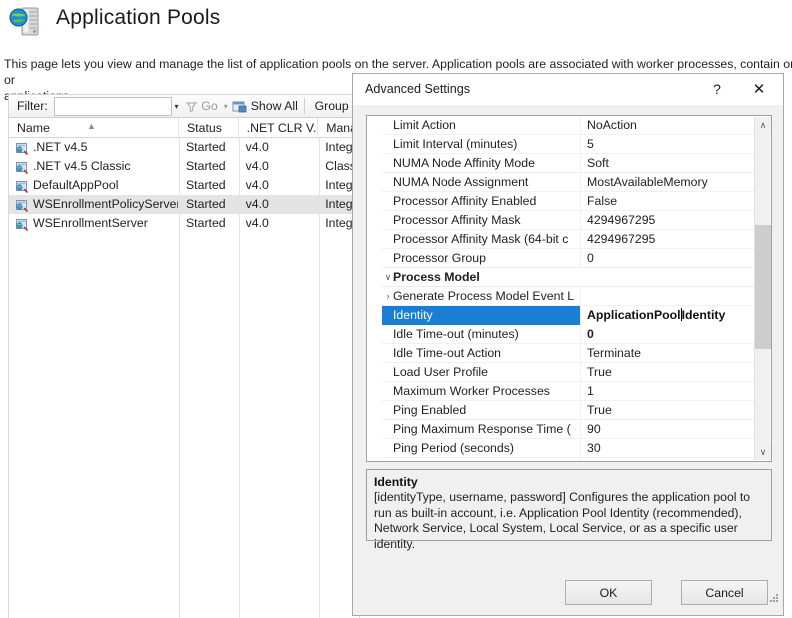 The width and height of the screenshot is (792, 618). Describe the element at coordinates (763, 452) in the screenshot. I see `scroll-down-icon: ∨` at that location.